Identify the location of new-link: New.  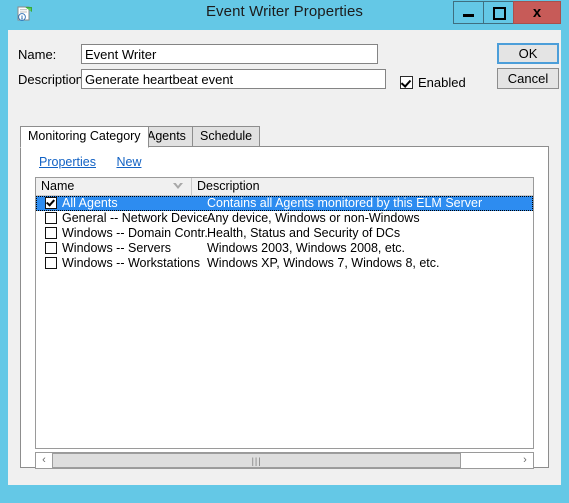
(128, 162).